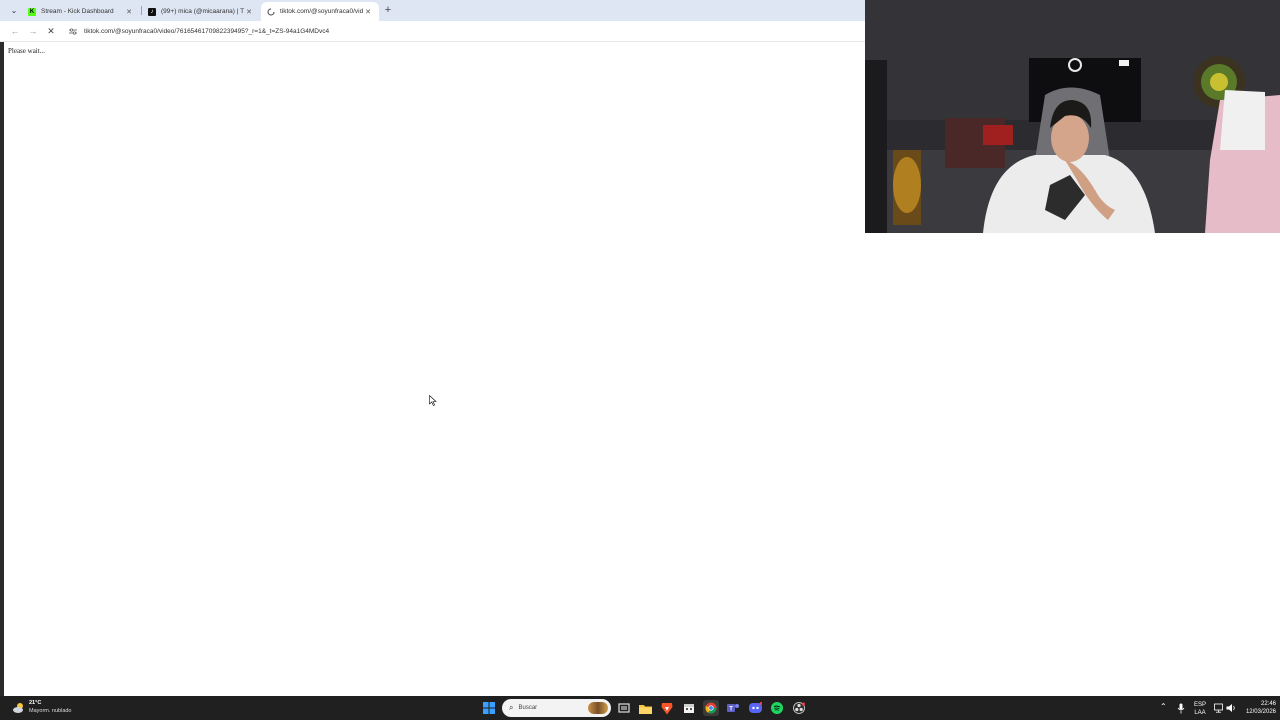 This screenshot has height=720, width=1280. Describe the element at coordinates (388, 10) in the screenshot. I see `new-tab-plus-icon: +` at that location.